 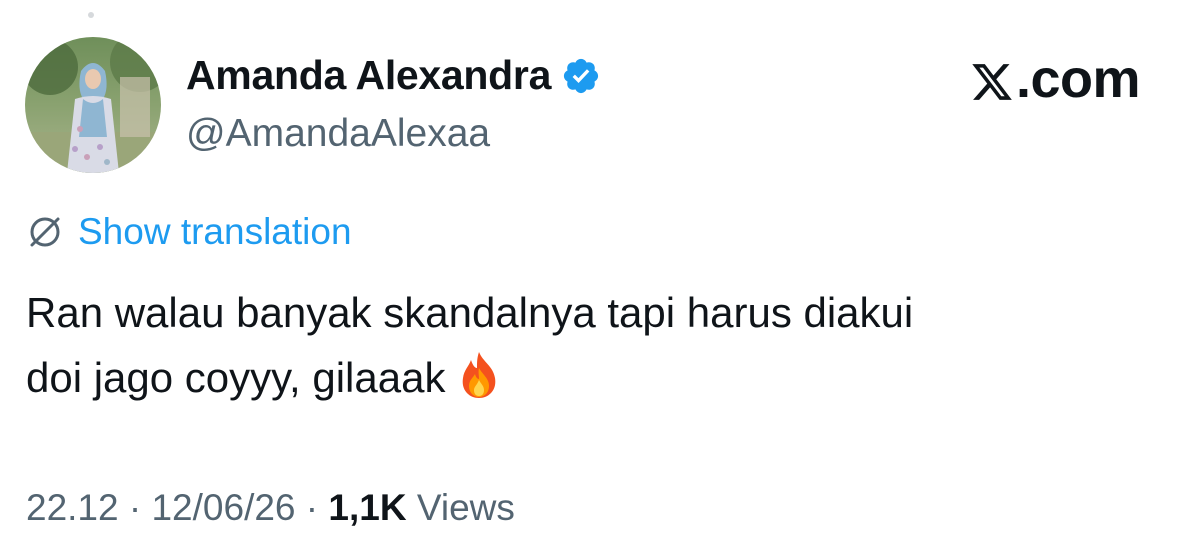 I want to click on avatar-image, so click(x=93, y=105).